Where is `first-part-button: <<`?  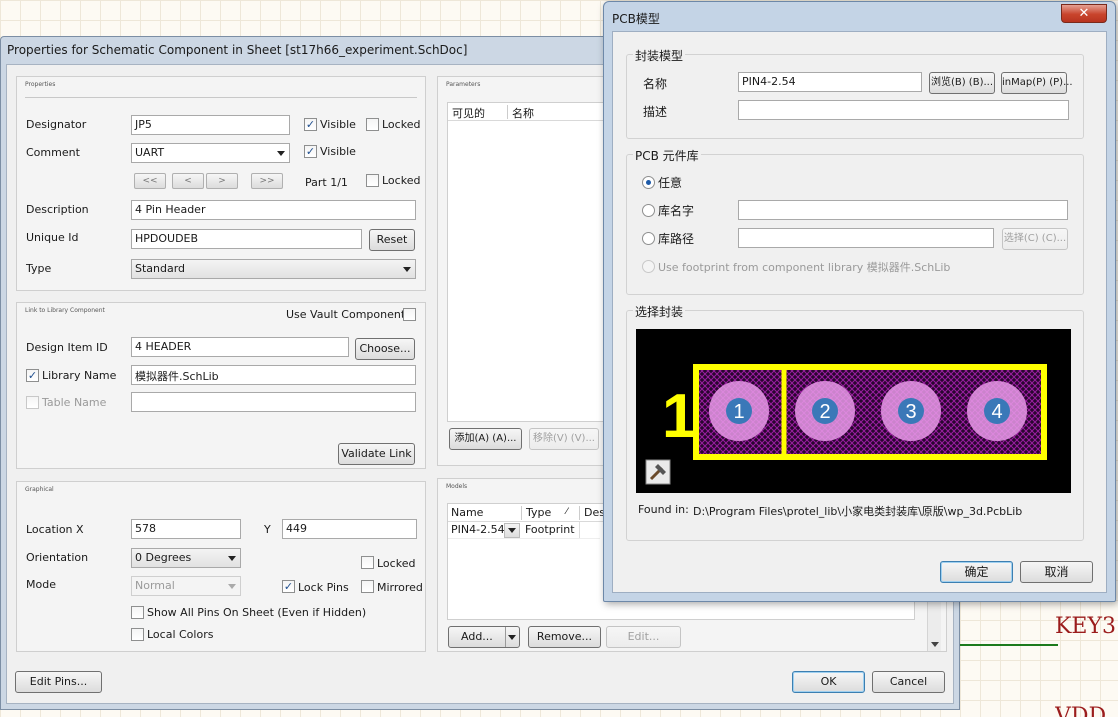
first-part-button: << is located at coordinates (150, 181).